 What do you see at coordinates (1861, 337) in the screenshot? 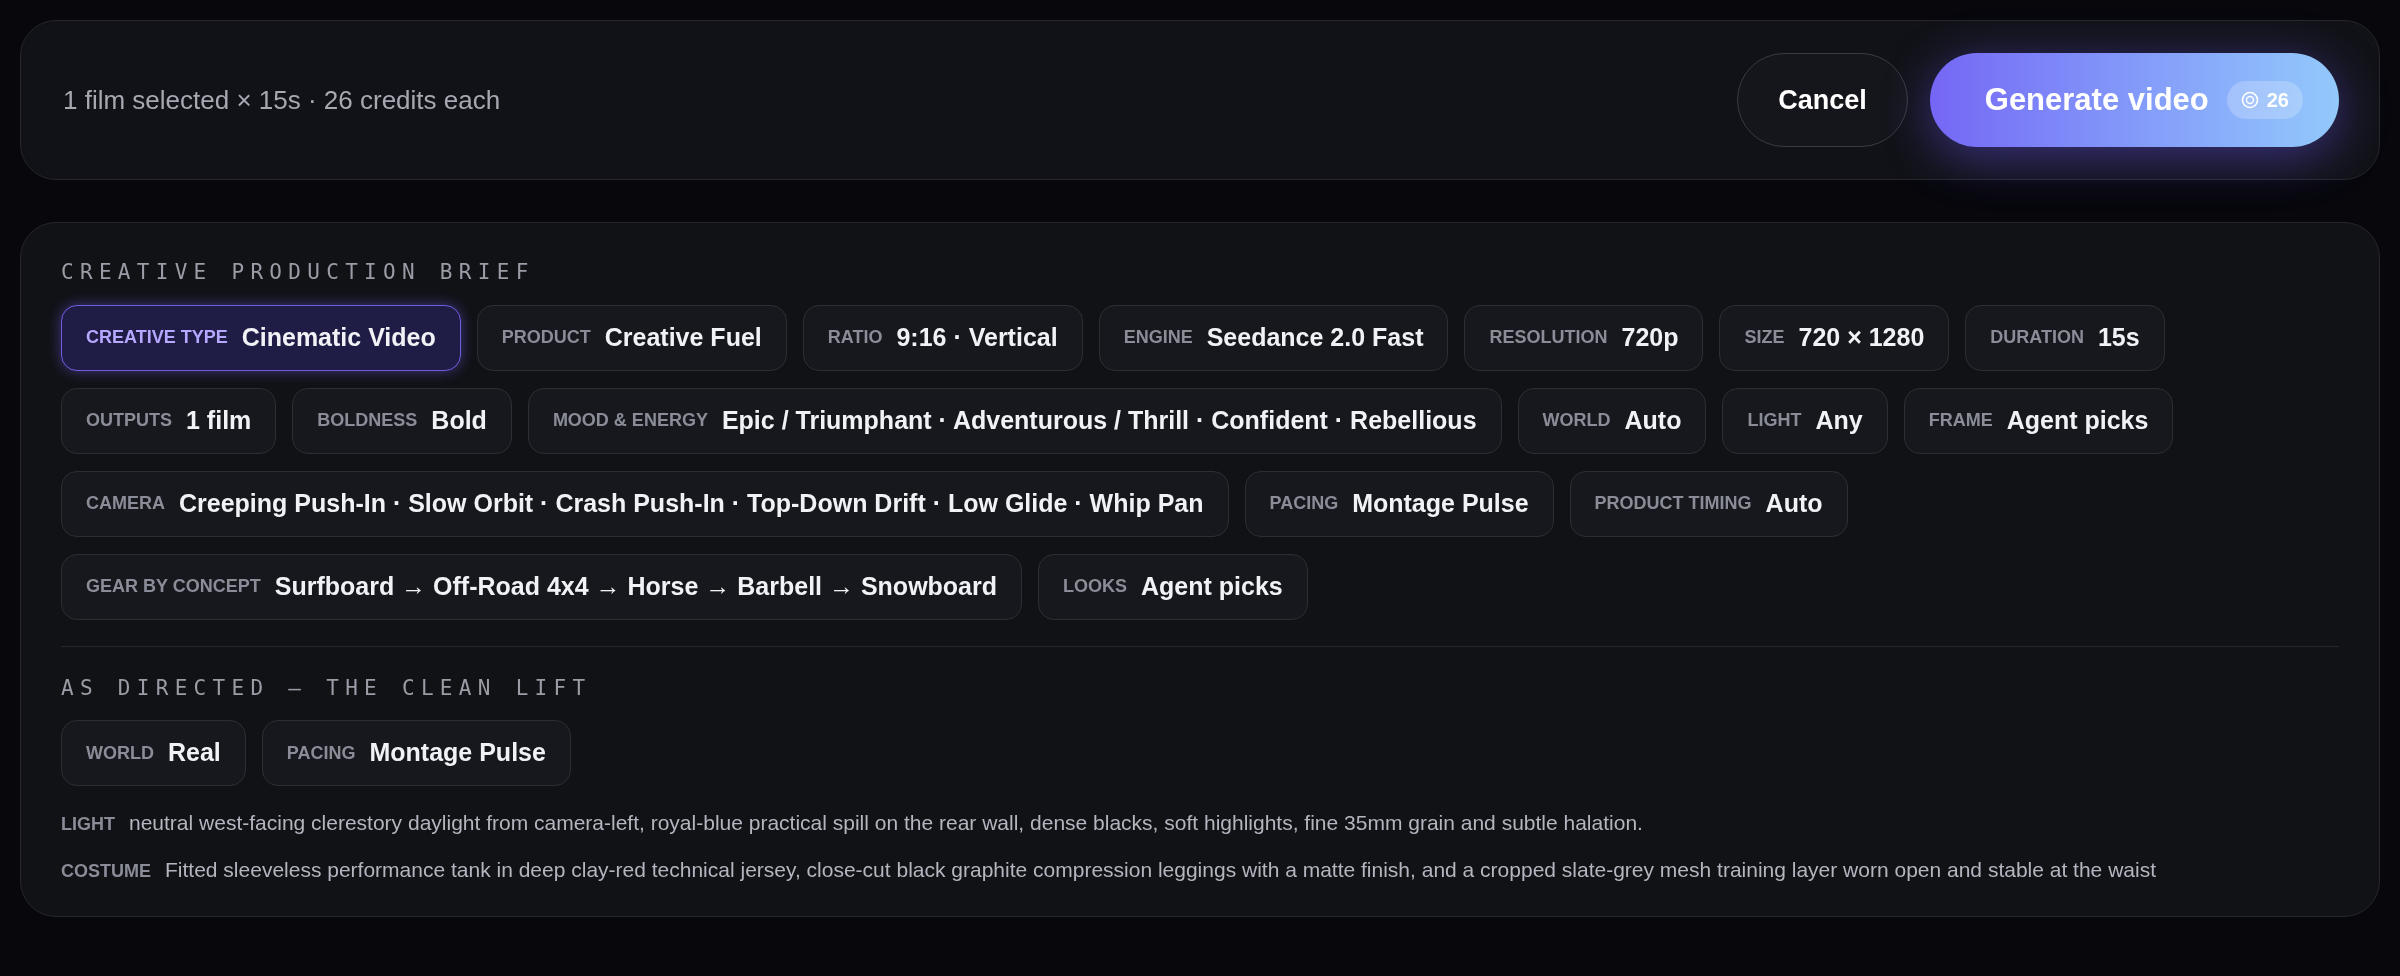
I see `chip-value: 720 × 1280` at bounding box center [1861, 337].